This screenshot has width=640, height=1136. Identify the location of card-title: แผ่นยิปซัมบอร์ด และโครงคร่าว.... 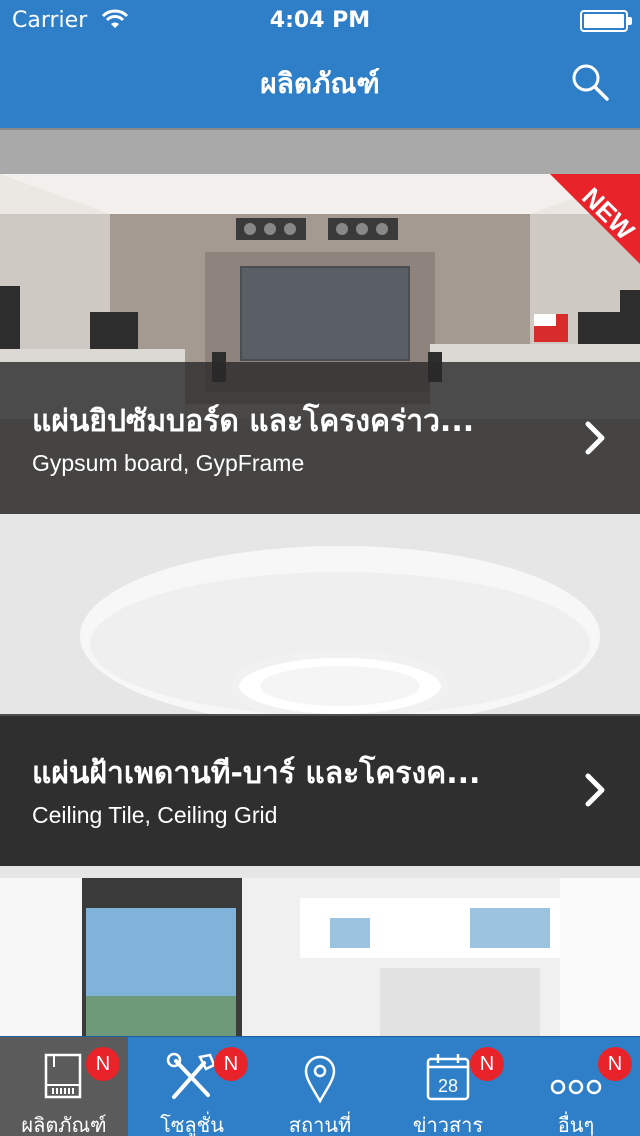
(253, 421).